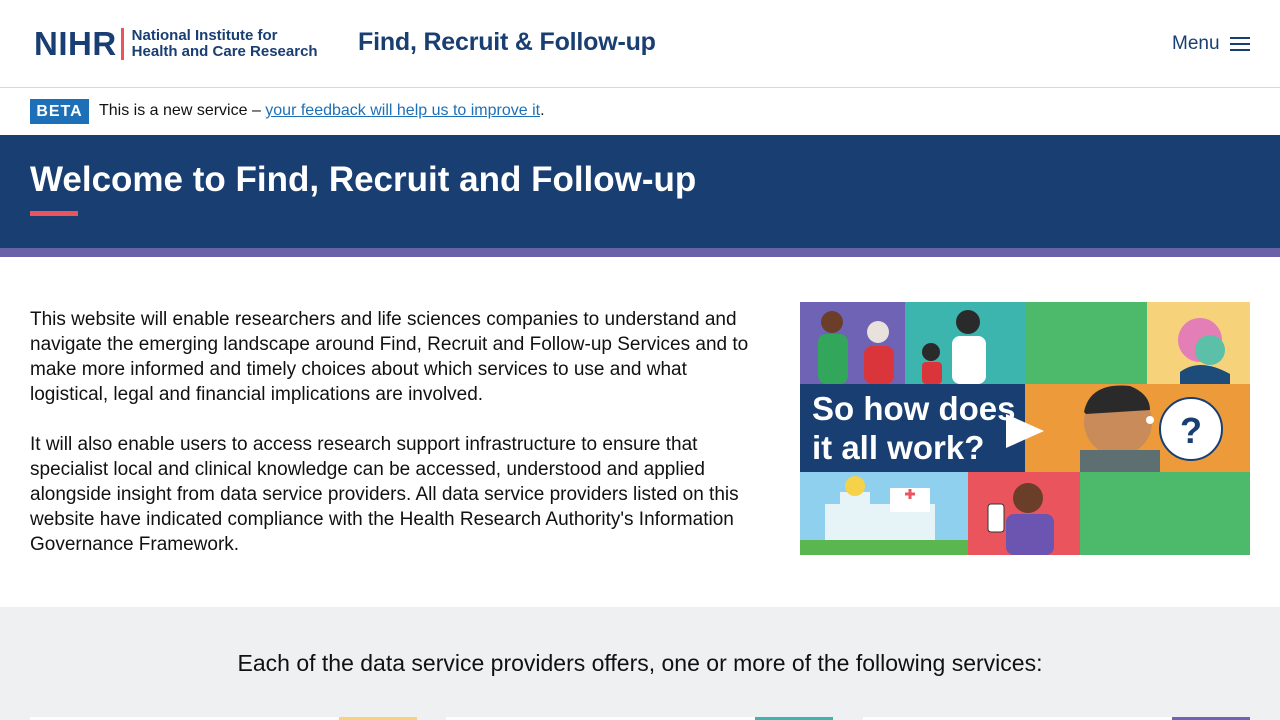 This screenshot has height=720, width=1280. I want to click on menu-label: Menu, so click(1196, 43).